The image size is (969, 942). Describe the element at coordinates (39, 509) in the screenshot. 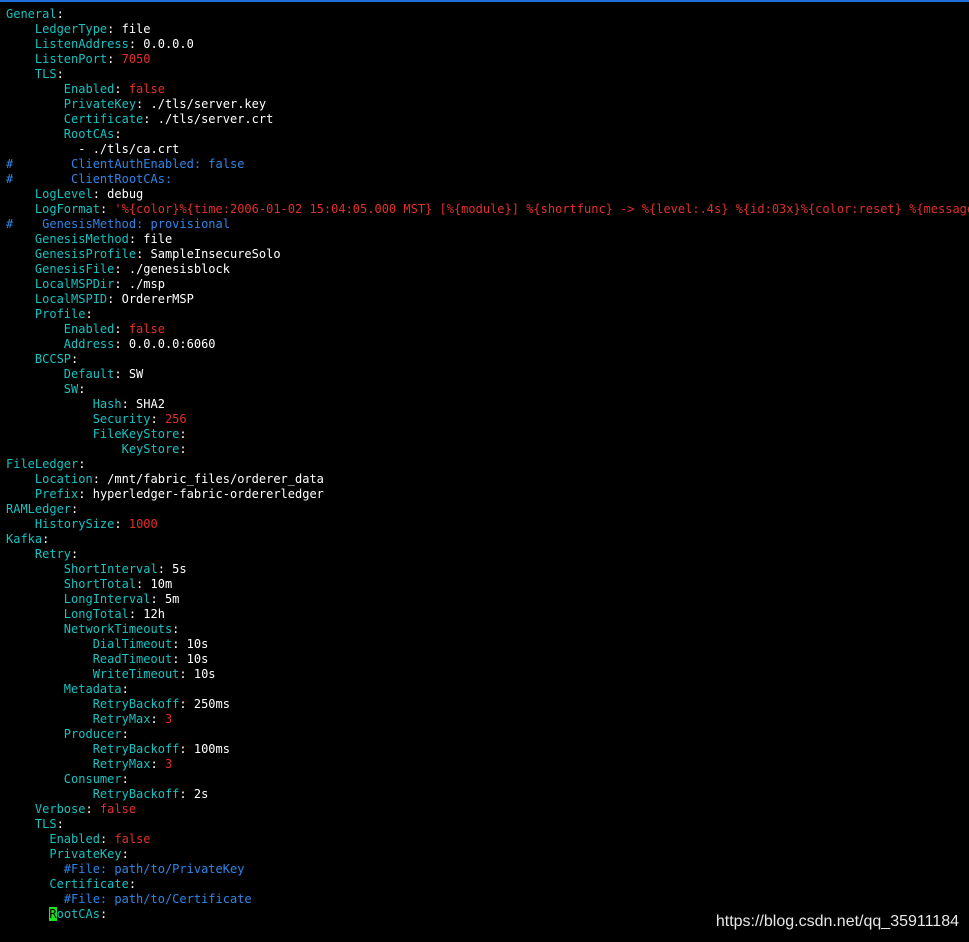

I see `yaml-key: RAMLedger` at that location.